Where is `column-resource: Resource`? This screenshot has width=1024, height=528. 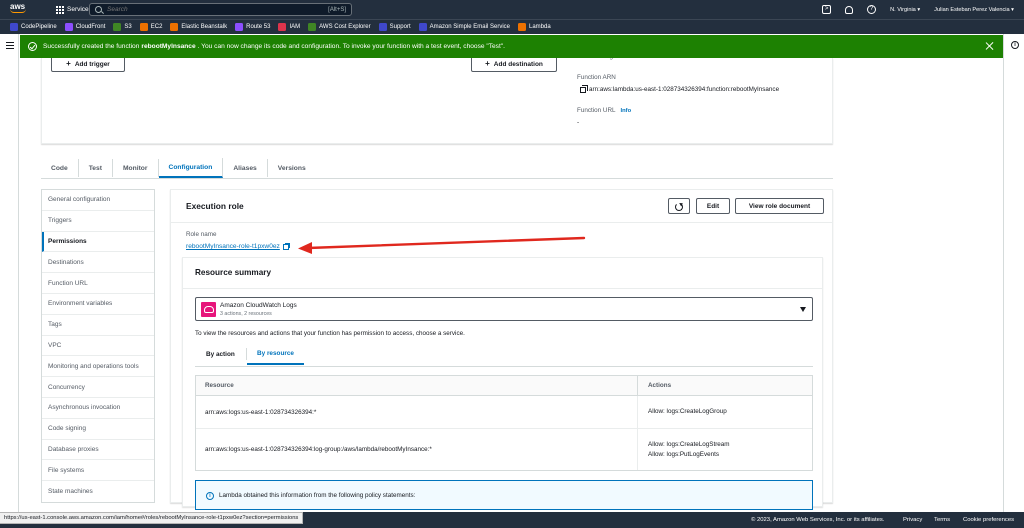 column-resource: Resource is located at coordinates (219, 385).